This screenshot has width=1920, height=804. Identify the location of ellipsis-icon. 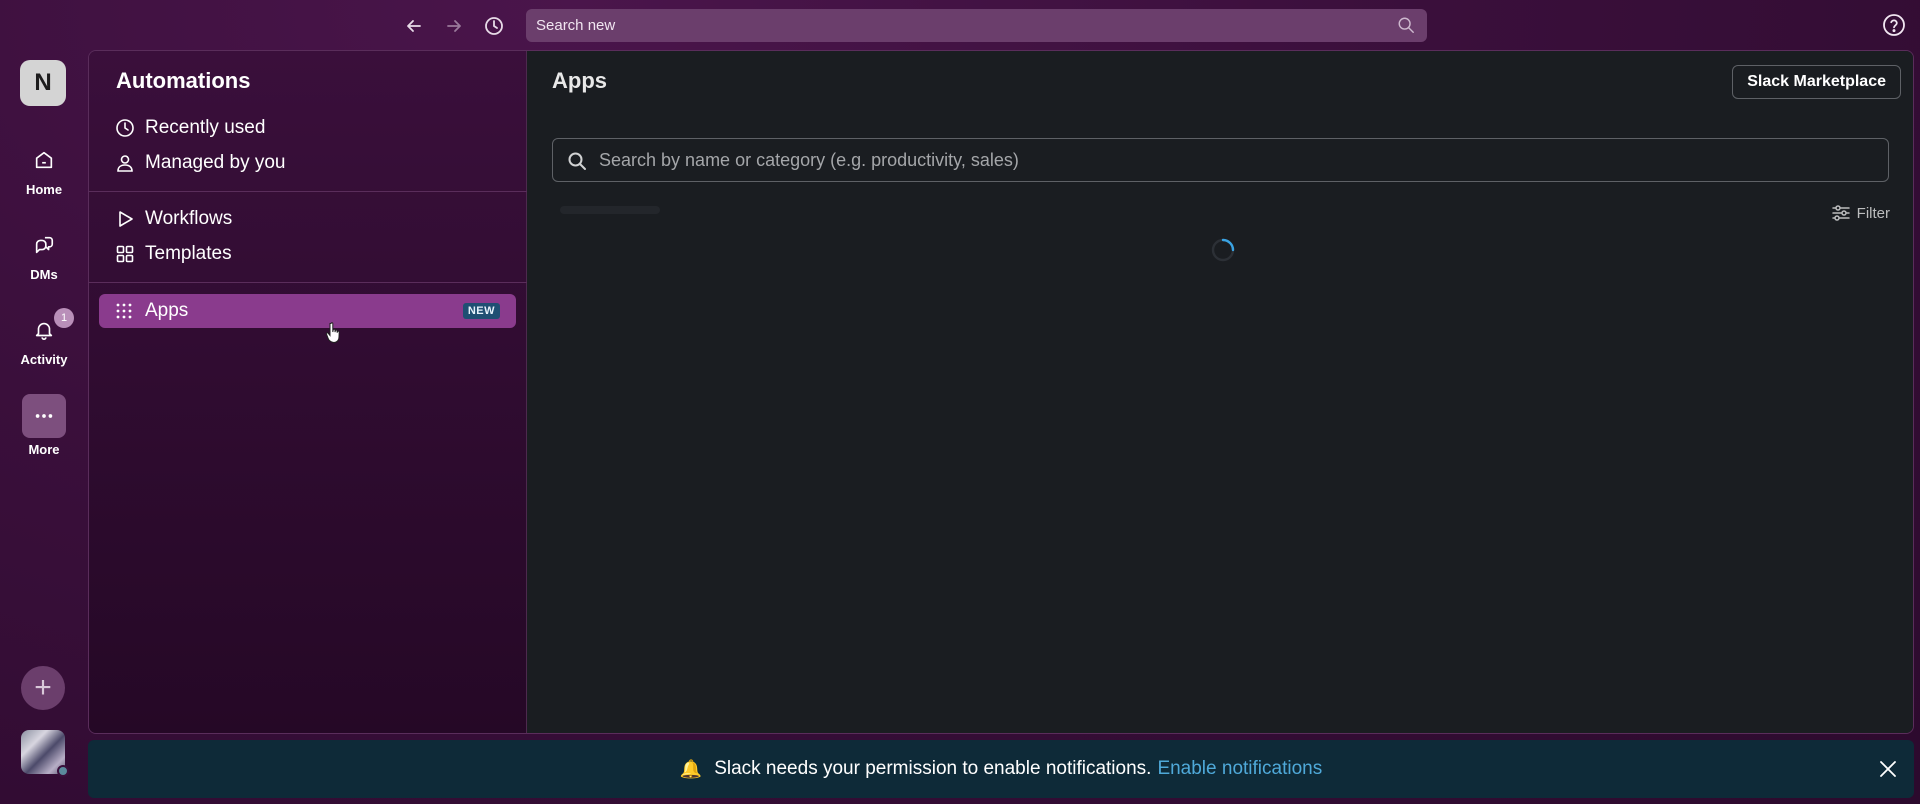
(44, 416).